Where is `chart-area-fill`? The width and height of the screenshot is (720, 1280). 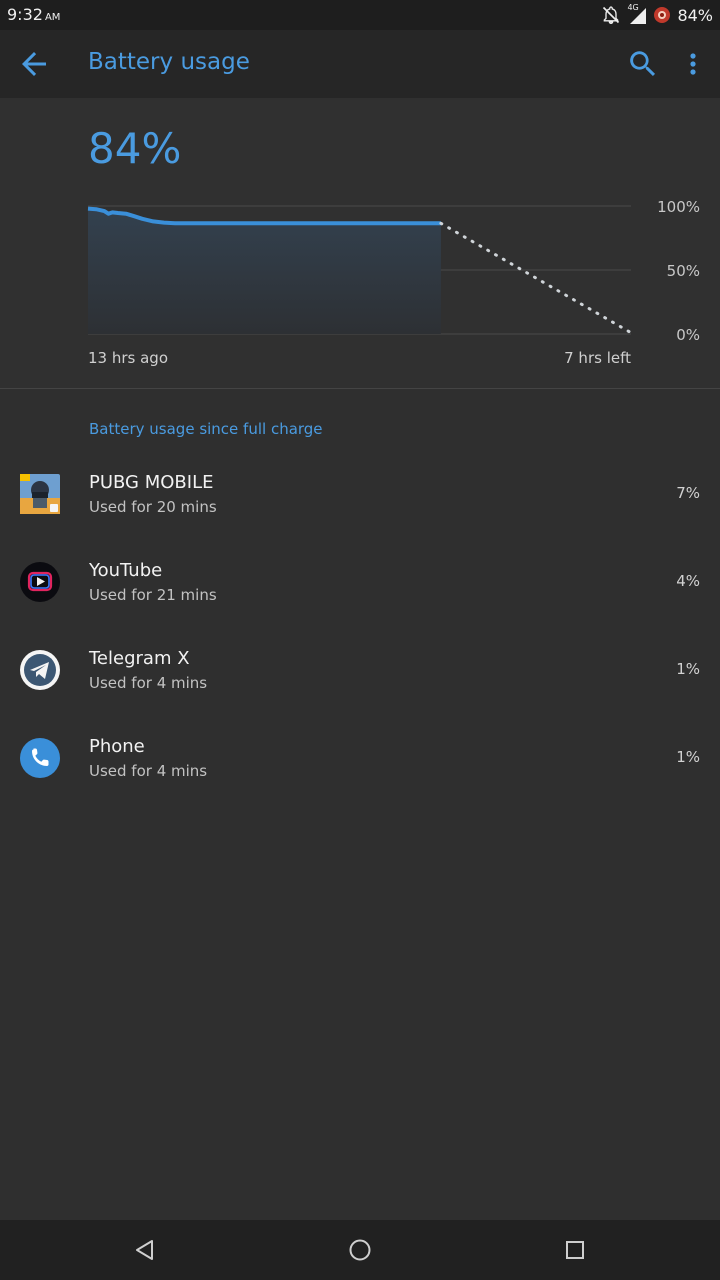 chart-area-fill is located at coordinates (264, 271).